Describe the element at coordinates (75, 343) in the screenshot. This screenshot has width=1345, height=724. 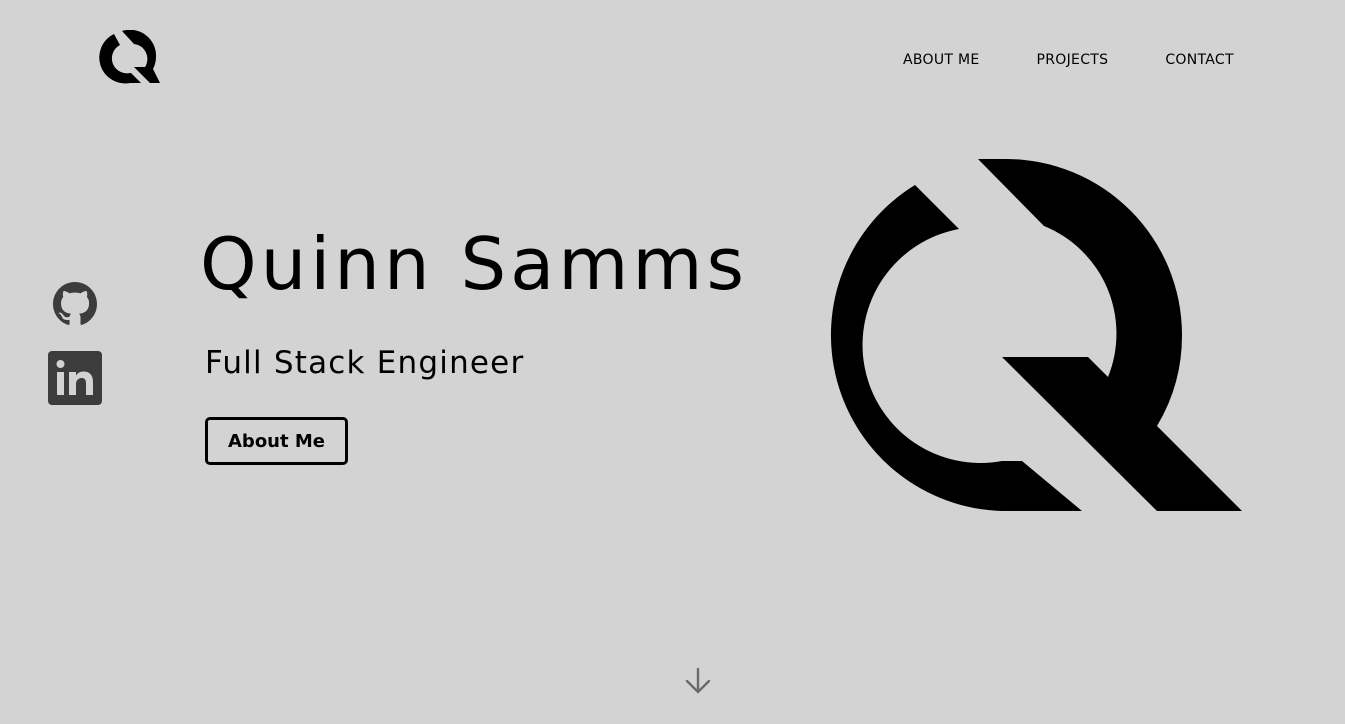
I see `social-links` at that location.